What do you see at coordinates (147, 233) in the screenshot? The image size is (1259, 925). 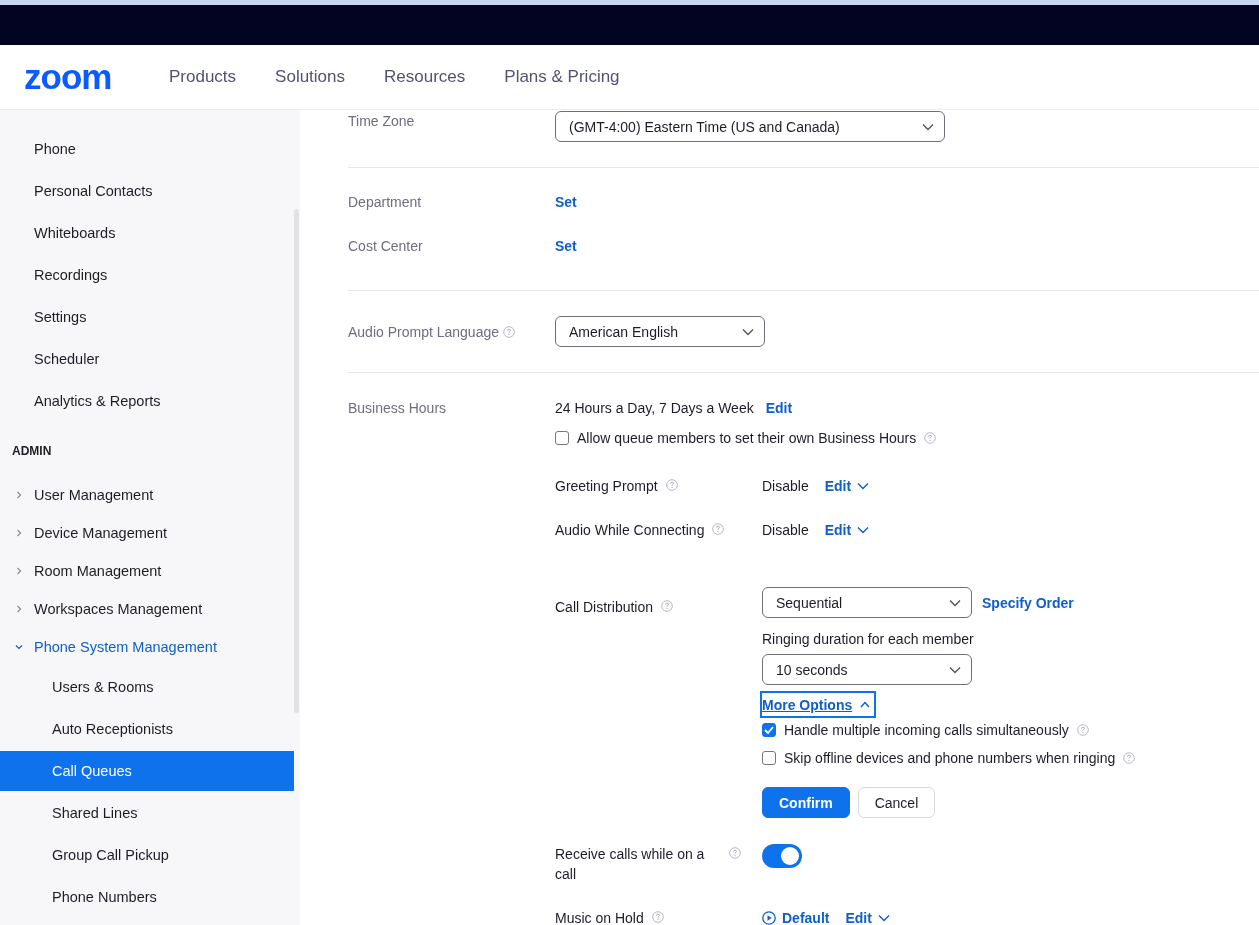 I see `sidebar-item: Whiteboards` at bounding box center [147, 233].